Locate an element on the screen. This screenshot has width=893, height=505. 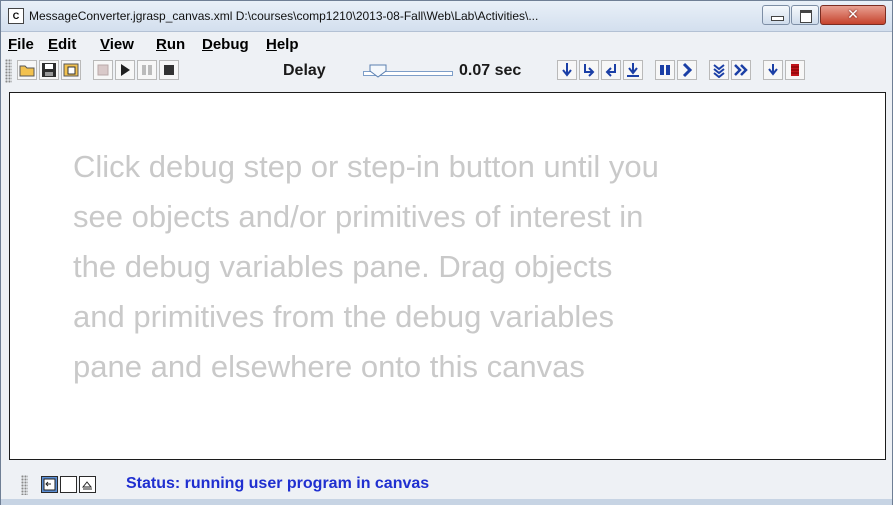
step-out-button is located at coordinates (611, 70).